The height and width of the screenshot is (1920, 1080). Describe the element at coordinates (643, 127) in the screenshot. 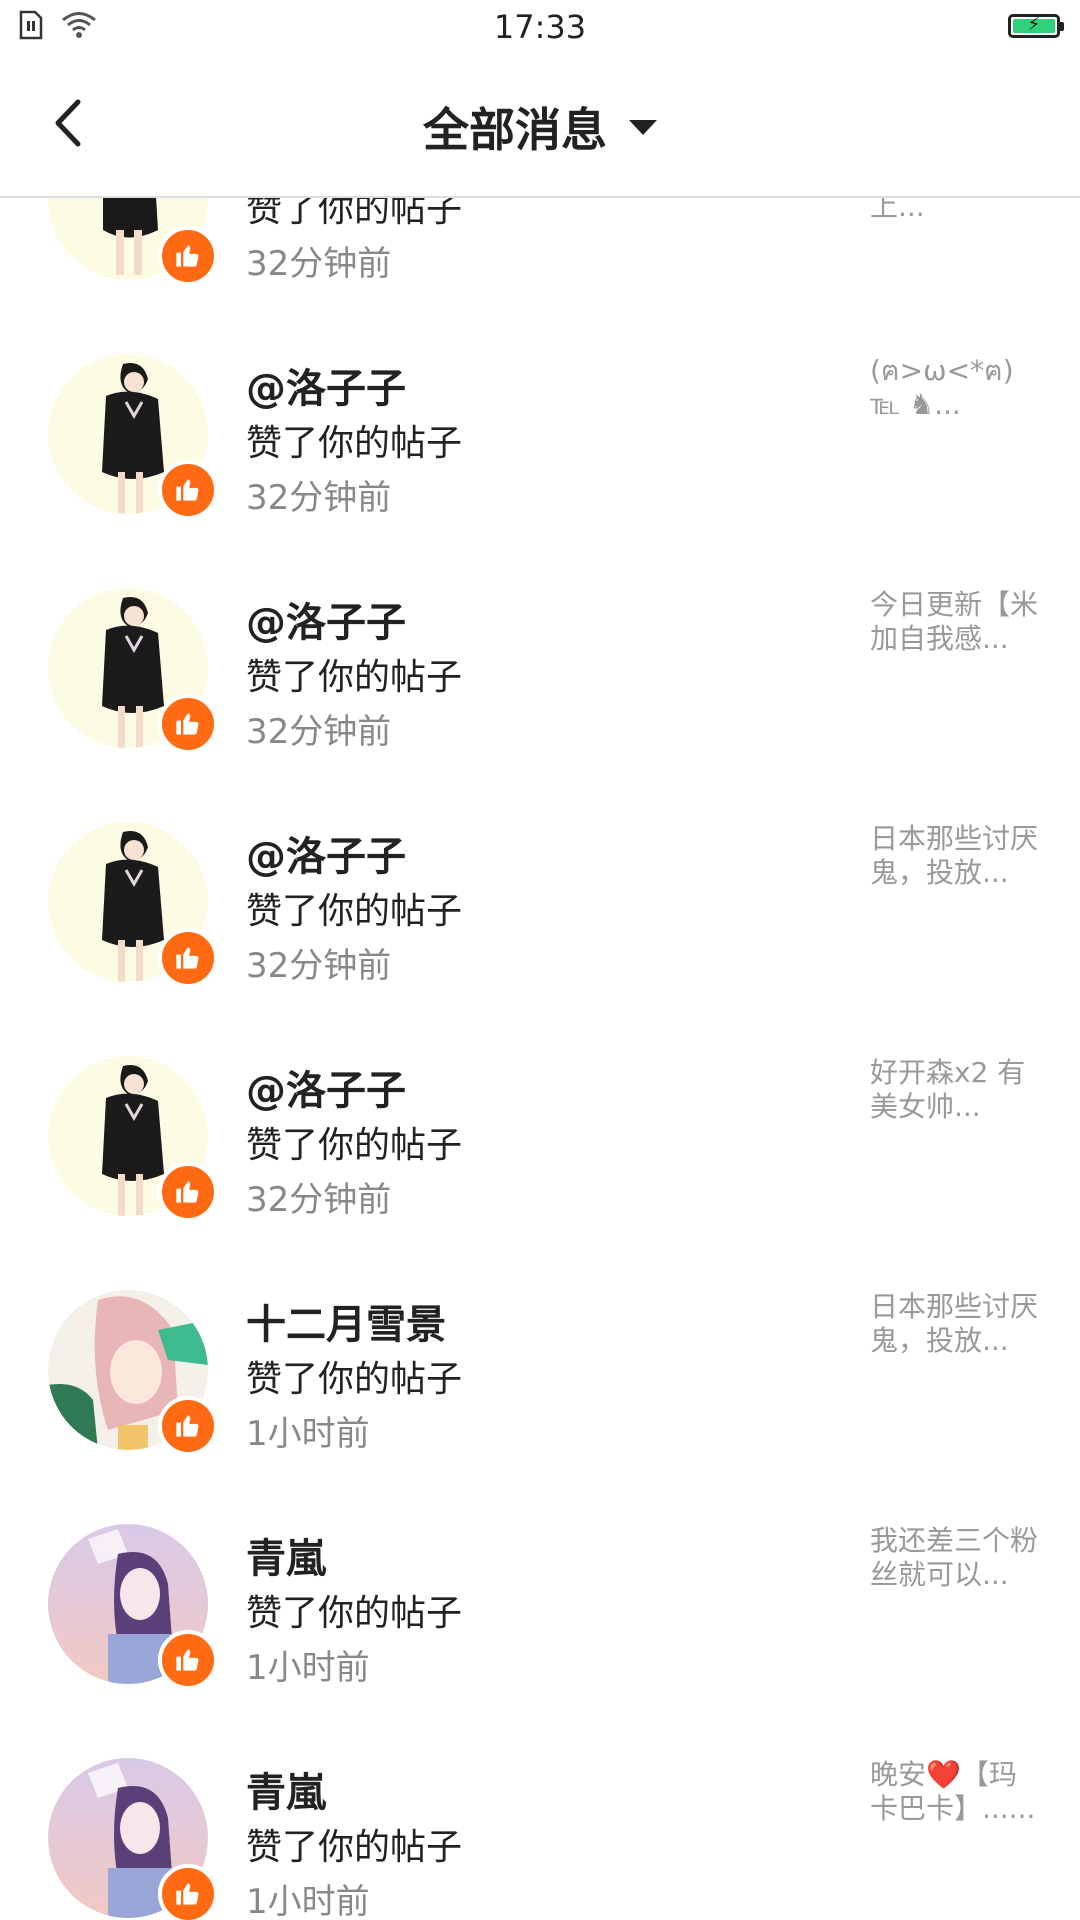

I see `caret-down-icon` at that location.